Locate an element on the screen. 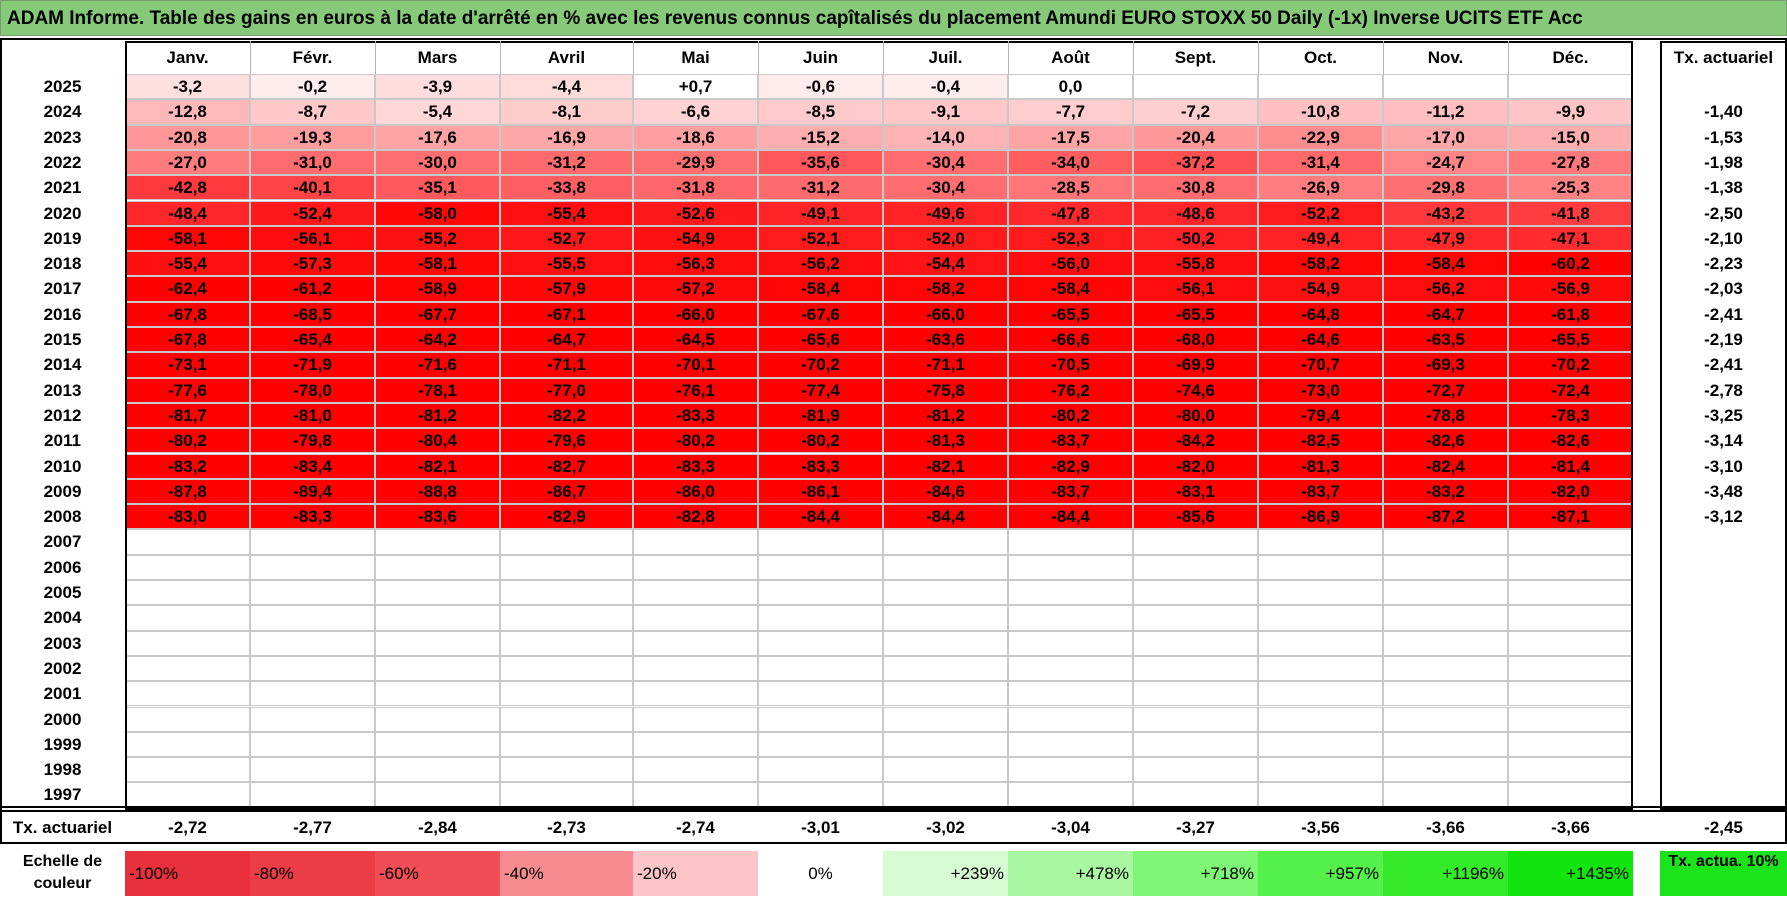 The image size is (1787, 912). table-cell: -83,3 is located at coordinates (695, 466).